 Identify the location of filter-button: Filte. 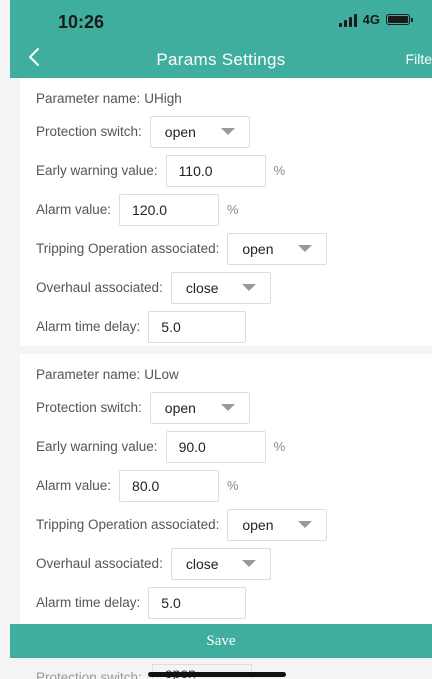
(419, 59).